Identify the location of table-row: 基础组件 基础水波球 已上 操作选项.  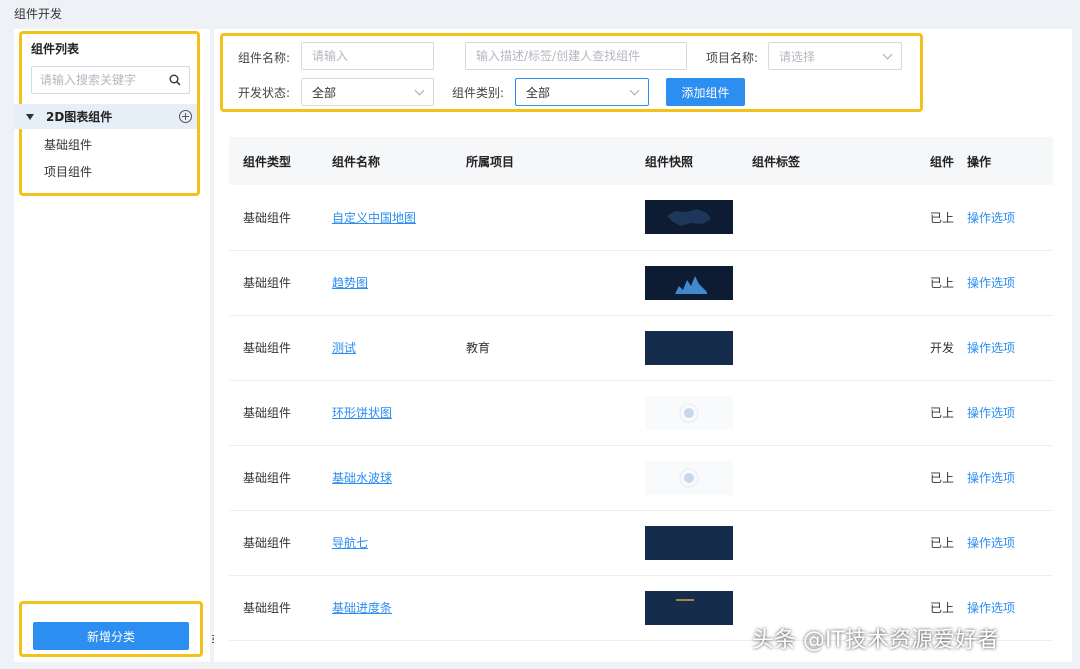
(641, 478).